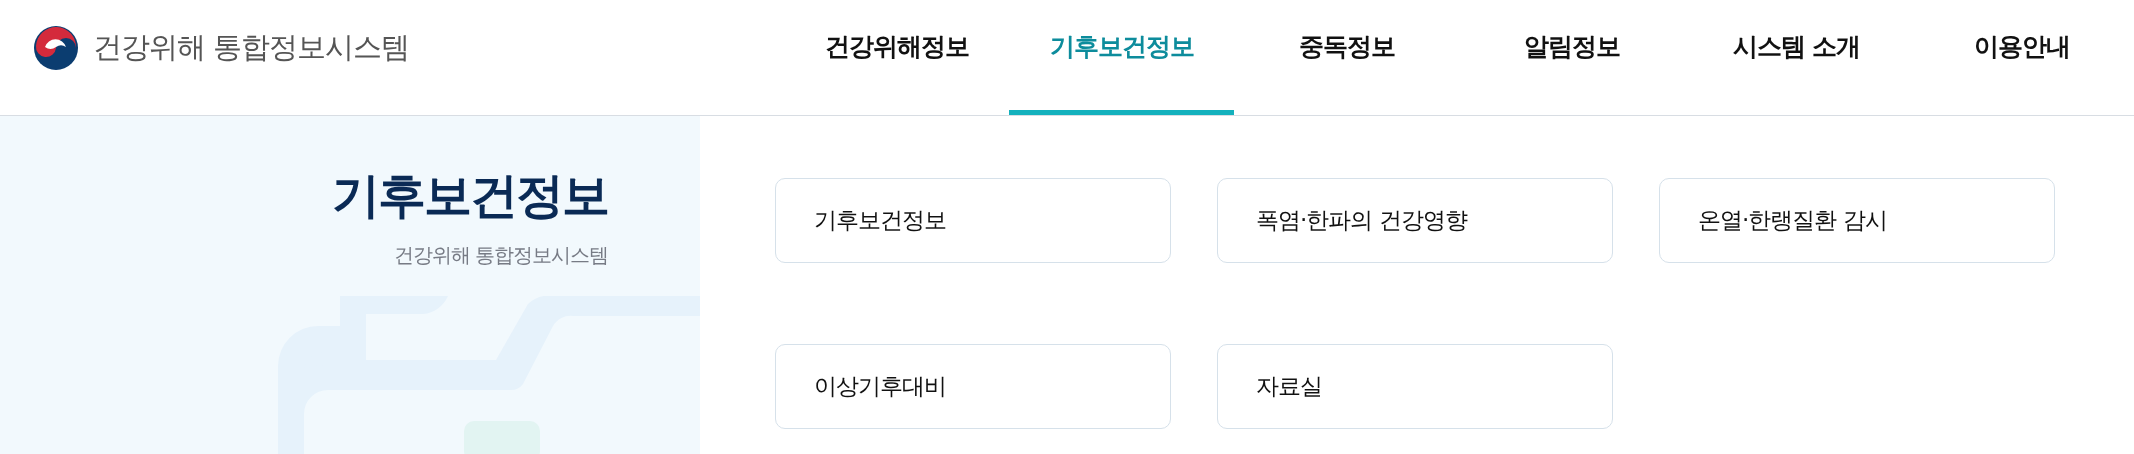  What do you see at coordinates (251, 47) in the screenshot?
I see `site-title: 건강위해 통합정보시스템` at bounding box center [251, 47].